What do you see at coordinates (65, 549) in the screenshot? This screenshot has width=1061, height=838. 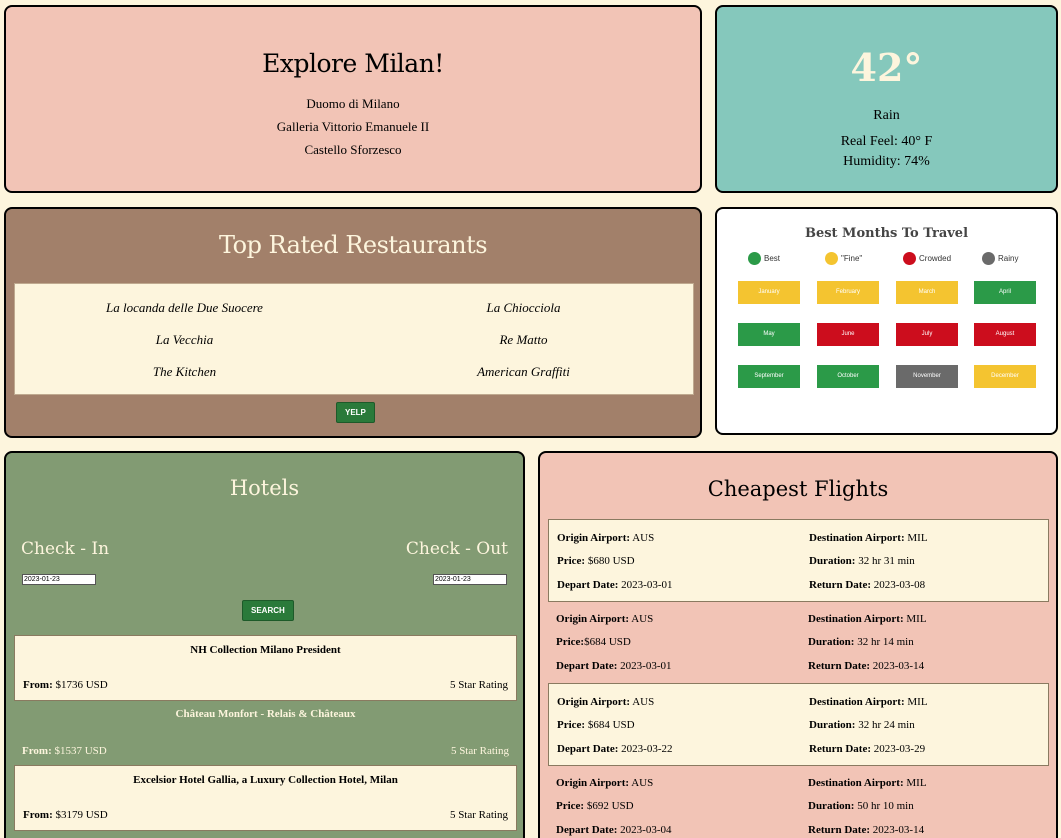 I see `check-in-label: Check - In` at bounding box center [65, 549].